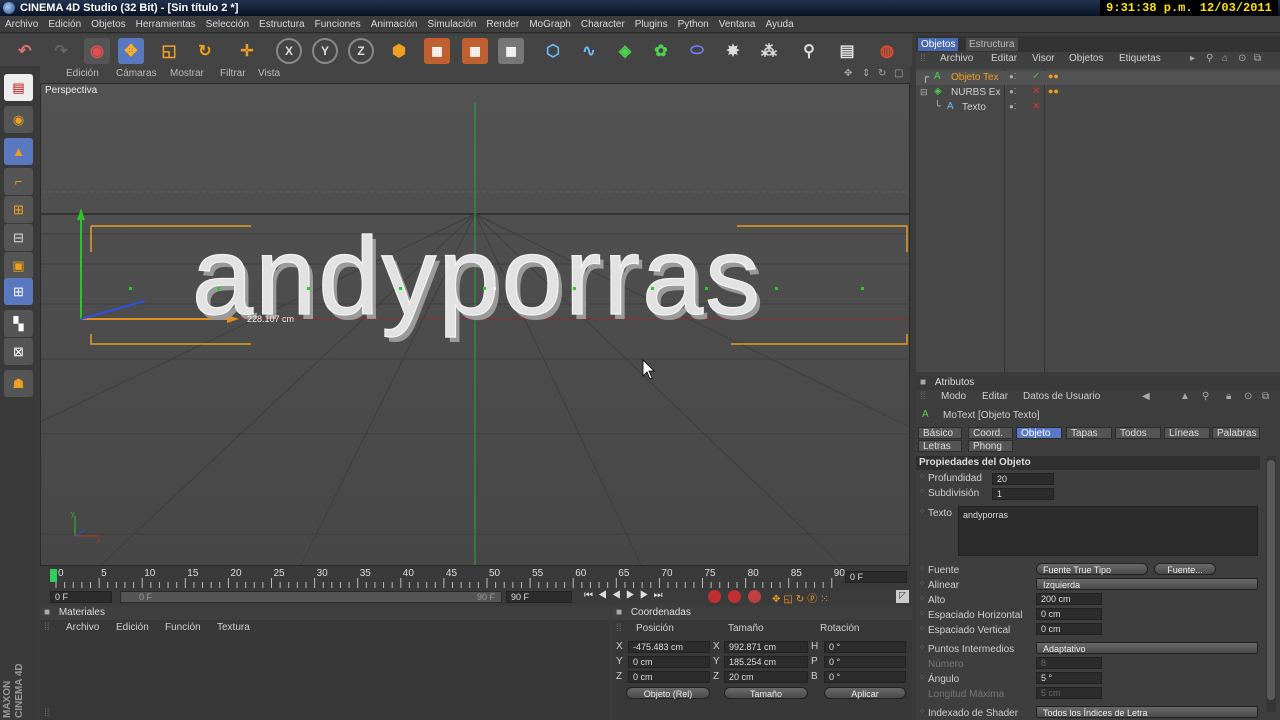  Describe the element at coordinates (1108, 531) in the screenshot. I see `texto-textarea: andyporras` at that location.